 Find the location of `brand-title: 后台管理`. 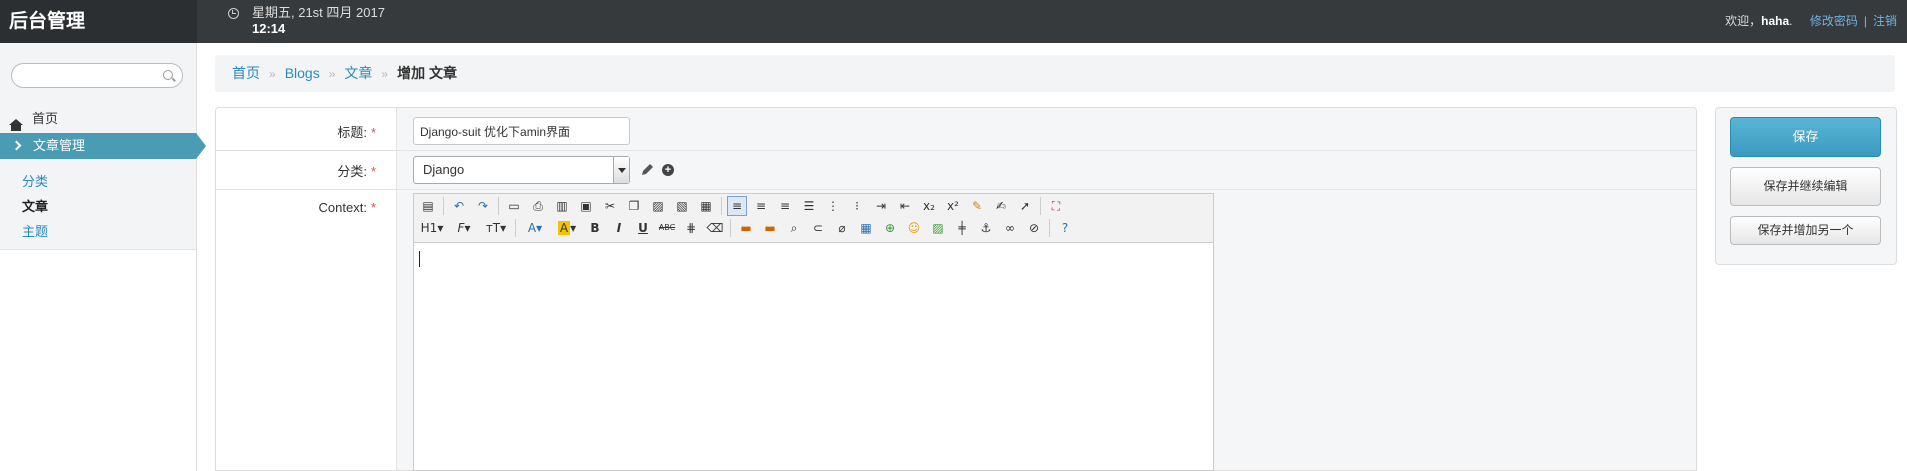

brand-title: 后台管理 is located at coordinates (98, 21).